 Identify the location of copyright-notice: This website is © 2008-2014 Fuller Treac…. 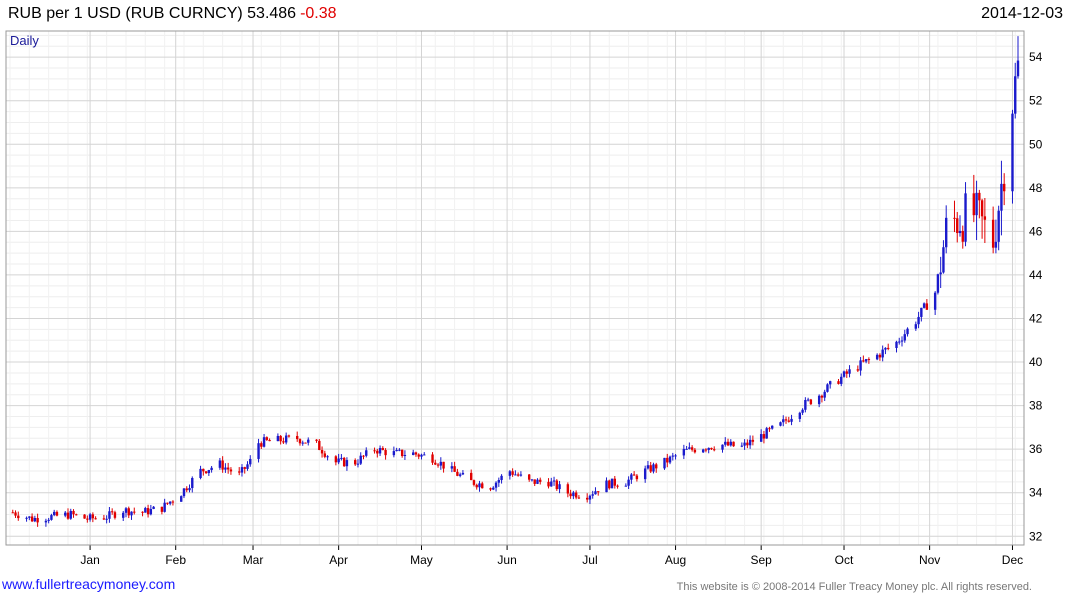
(854, 587).